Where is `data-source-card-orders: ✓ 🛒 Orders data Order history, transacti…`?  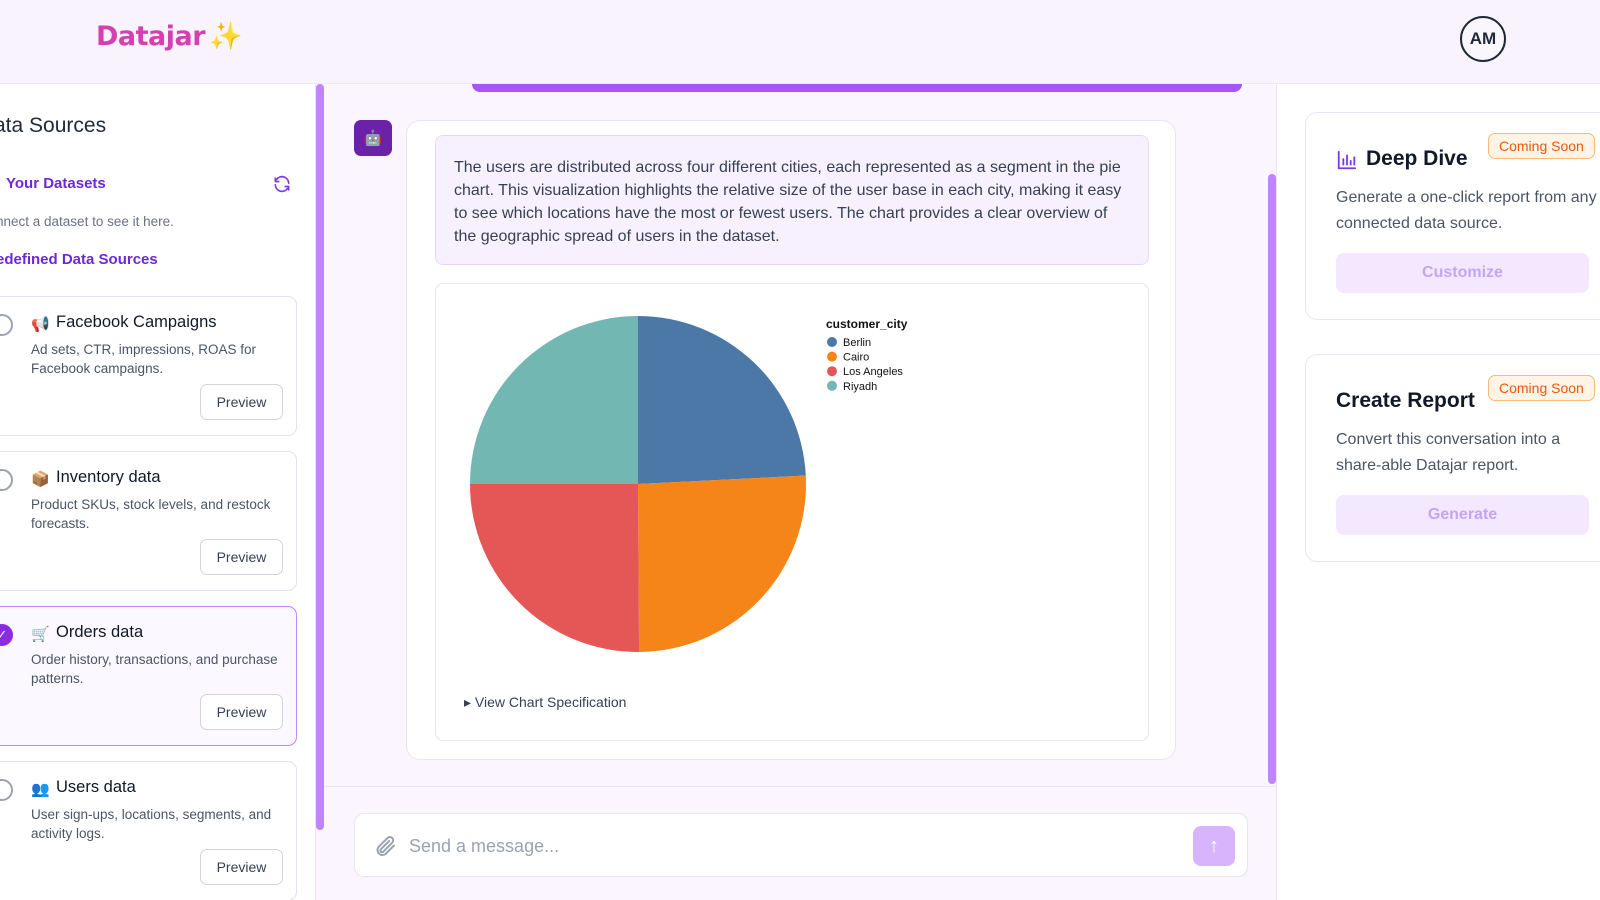 data-source-card-orders: ✓ 🛒 Orders data Order history, transacti… is located at coordinates (148, 676).